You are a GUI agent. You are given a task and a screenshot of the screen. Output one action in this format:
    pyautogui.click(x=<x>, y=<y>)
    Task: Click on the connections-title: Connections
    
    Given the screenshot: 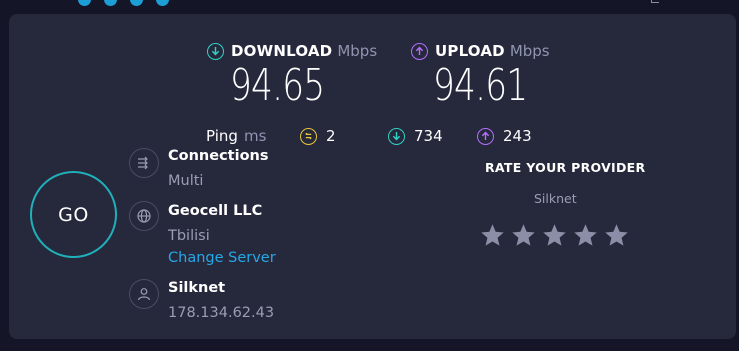 What is the action you would take?
    pyautogui.click(x=218, y=156)
    